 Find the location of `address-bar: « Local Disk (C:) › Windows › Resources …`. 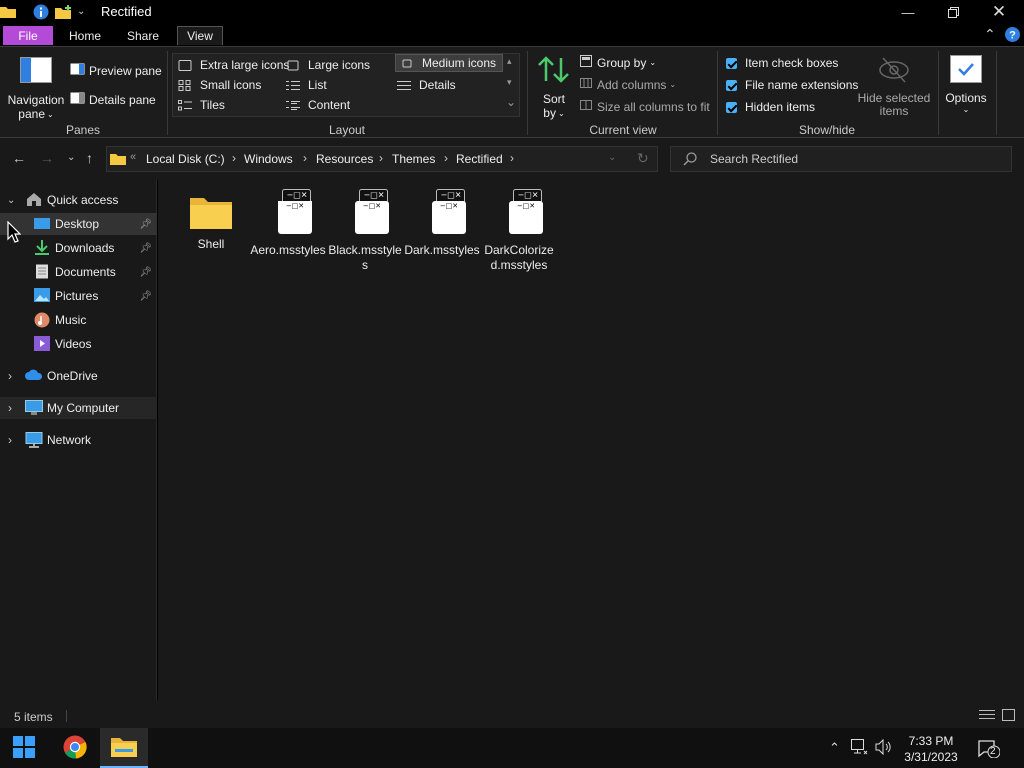

address-bar: « Local Disk (C:) › Windows › Resources … is located at coordinates (382, 159).